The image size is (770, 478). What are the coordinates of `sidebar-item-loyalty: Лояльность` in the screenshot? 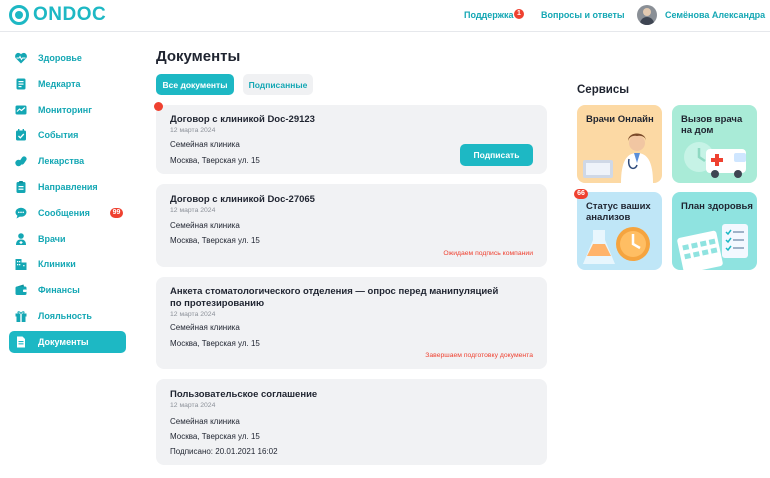 It's located at (67, 316).